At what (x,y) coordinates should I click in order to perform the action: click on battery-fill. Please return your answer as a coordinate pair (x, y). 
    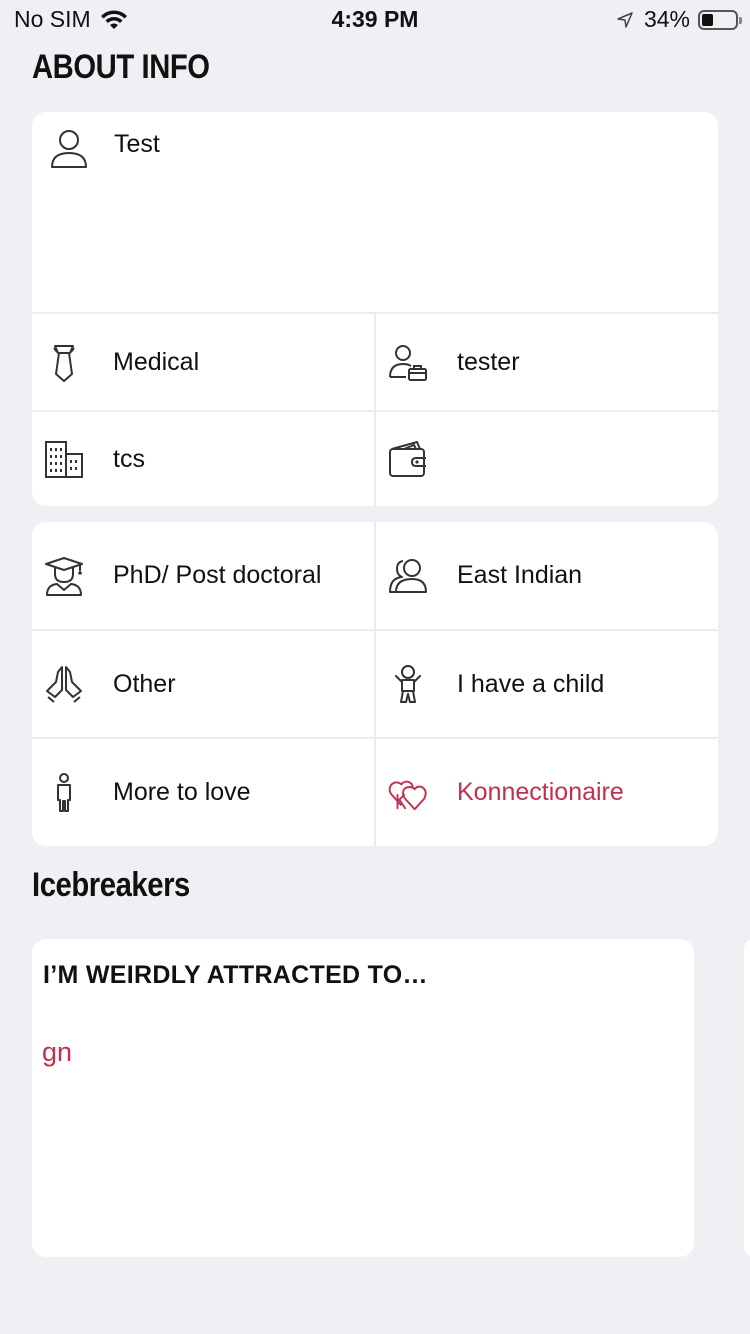
    Looking at the image, I should click on (707, 19).